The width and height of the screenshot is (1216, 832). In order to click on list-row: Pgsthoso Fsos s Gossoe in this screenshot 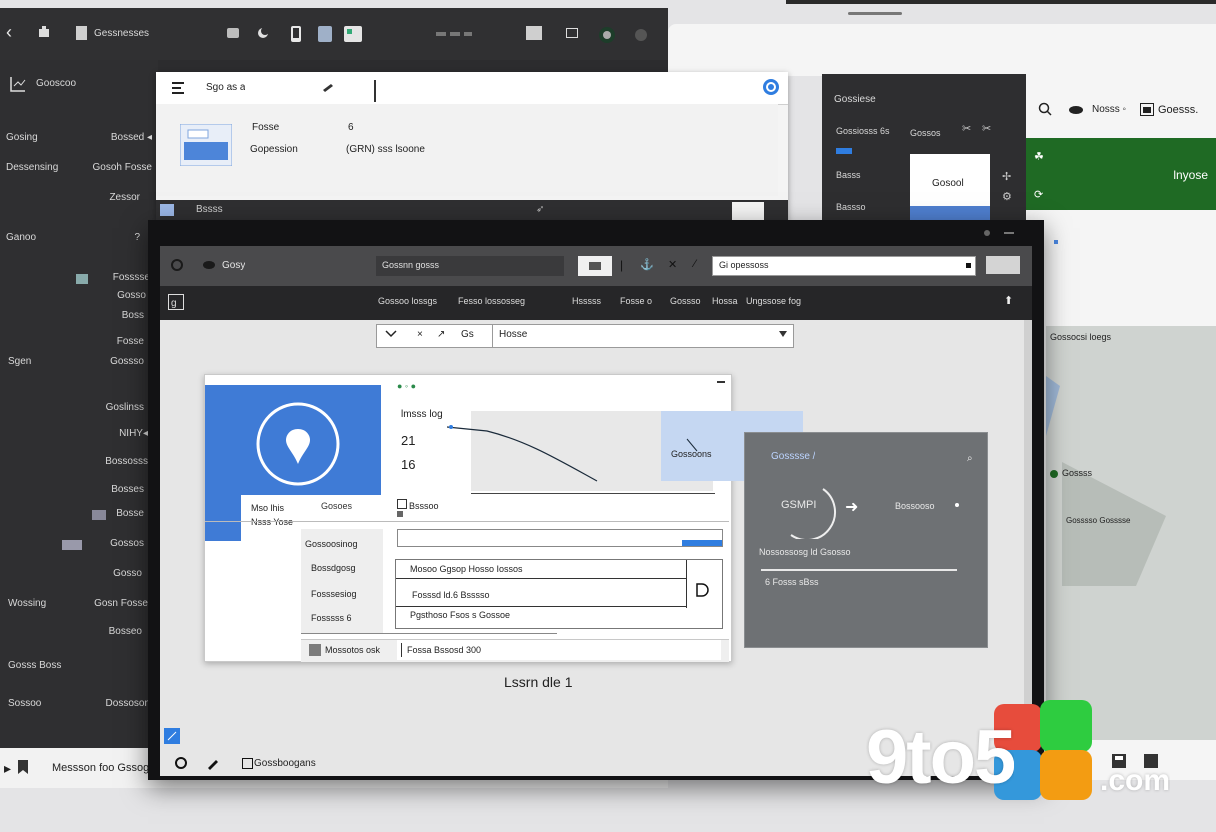, I will do `click(541, 617)`.